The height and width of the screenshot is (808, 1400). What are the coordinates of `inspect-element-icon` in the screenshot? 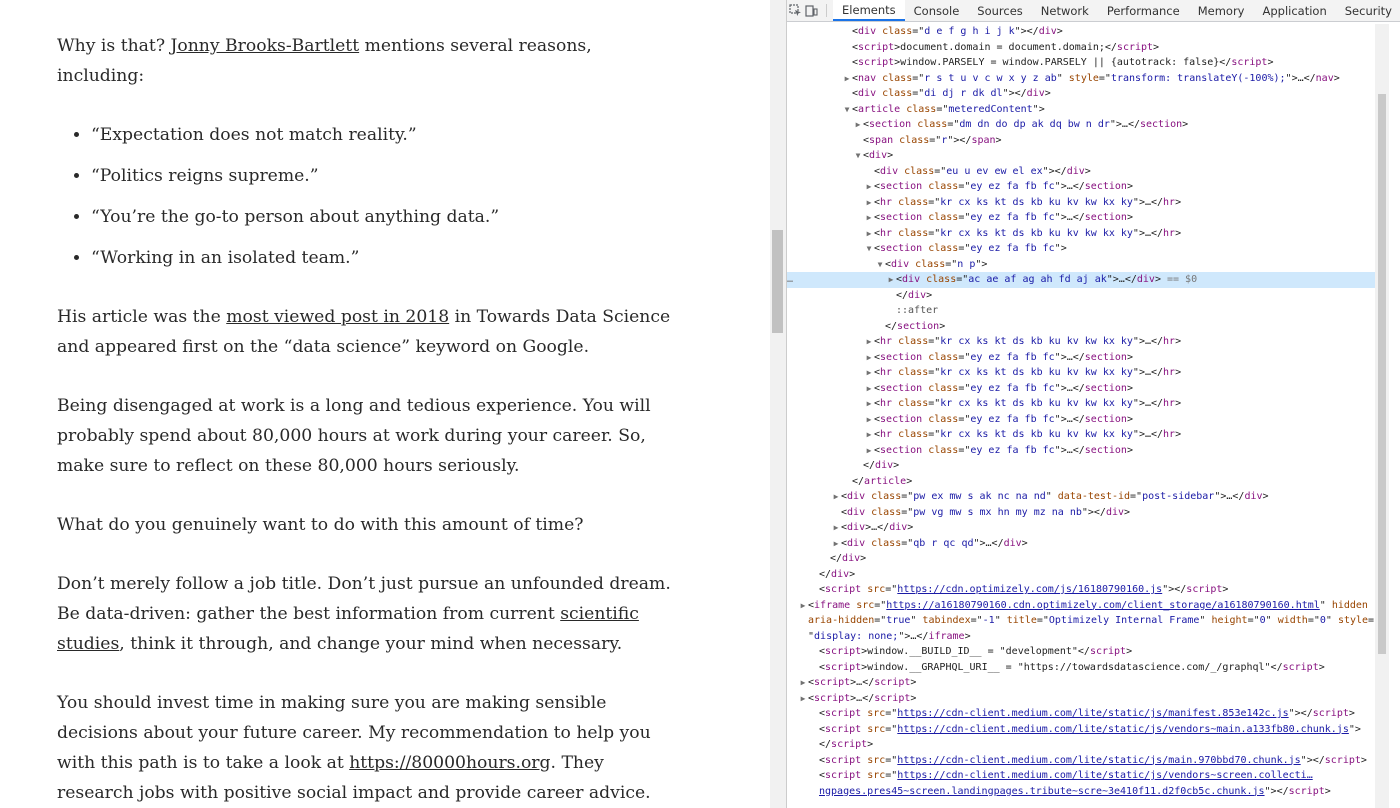 It's located at (795, 10).